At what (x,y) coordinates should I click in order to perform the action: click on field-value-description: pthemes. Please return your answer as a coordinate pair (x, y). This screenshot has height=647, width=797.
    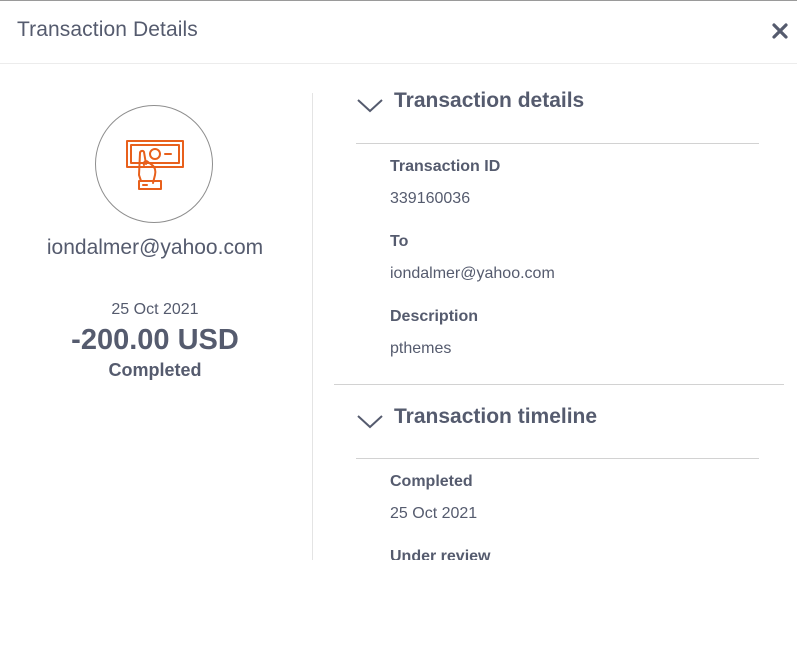
    Looking at the image, I should click on (421, 348).